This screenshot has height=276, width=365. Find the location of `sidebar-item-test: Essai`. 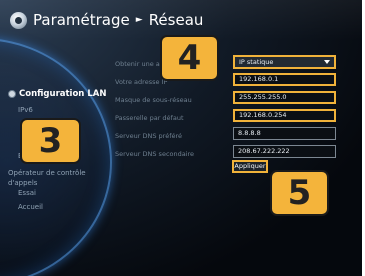

sidebar-item-test: Essai is located at coordinates (27, 193).